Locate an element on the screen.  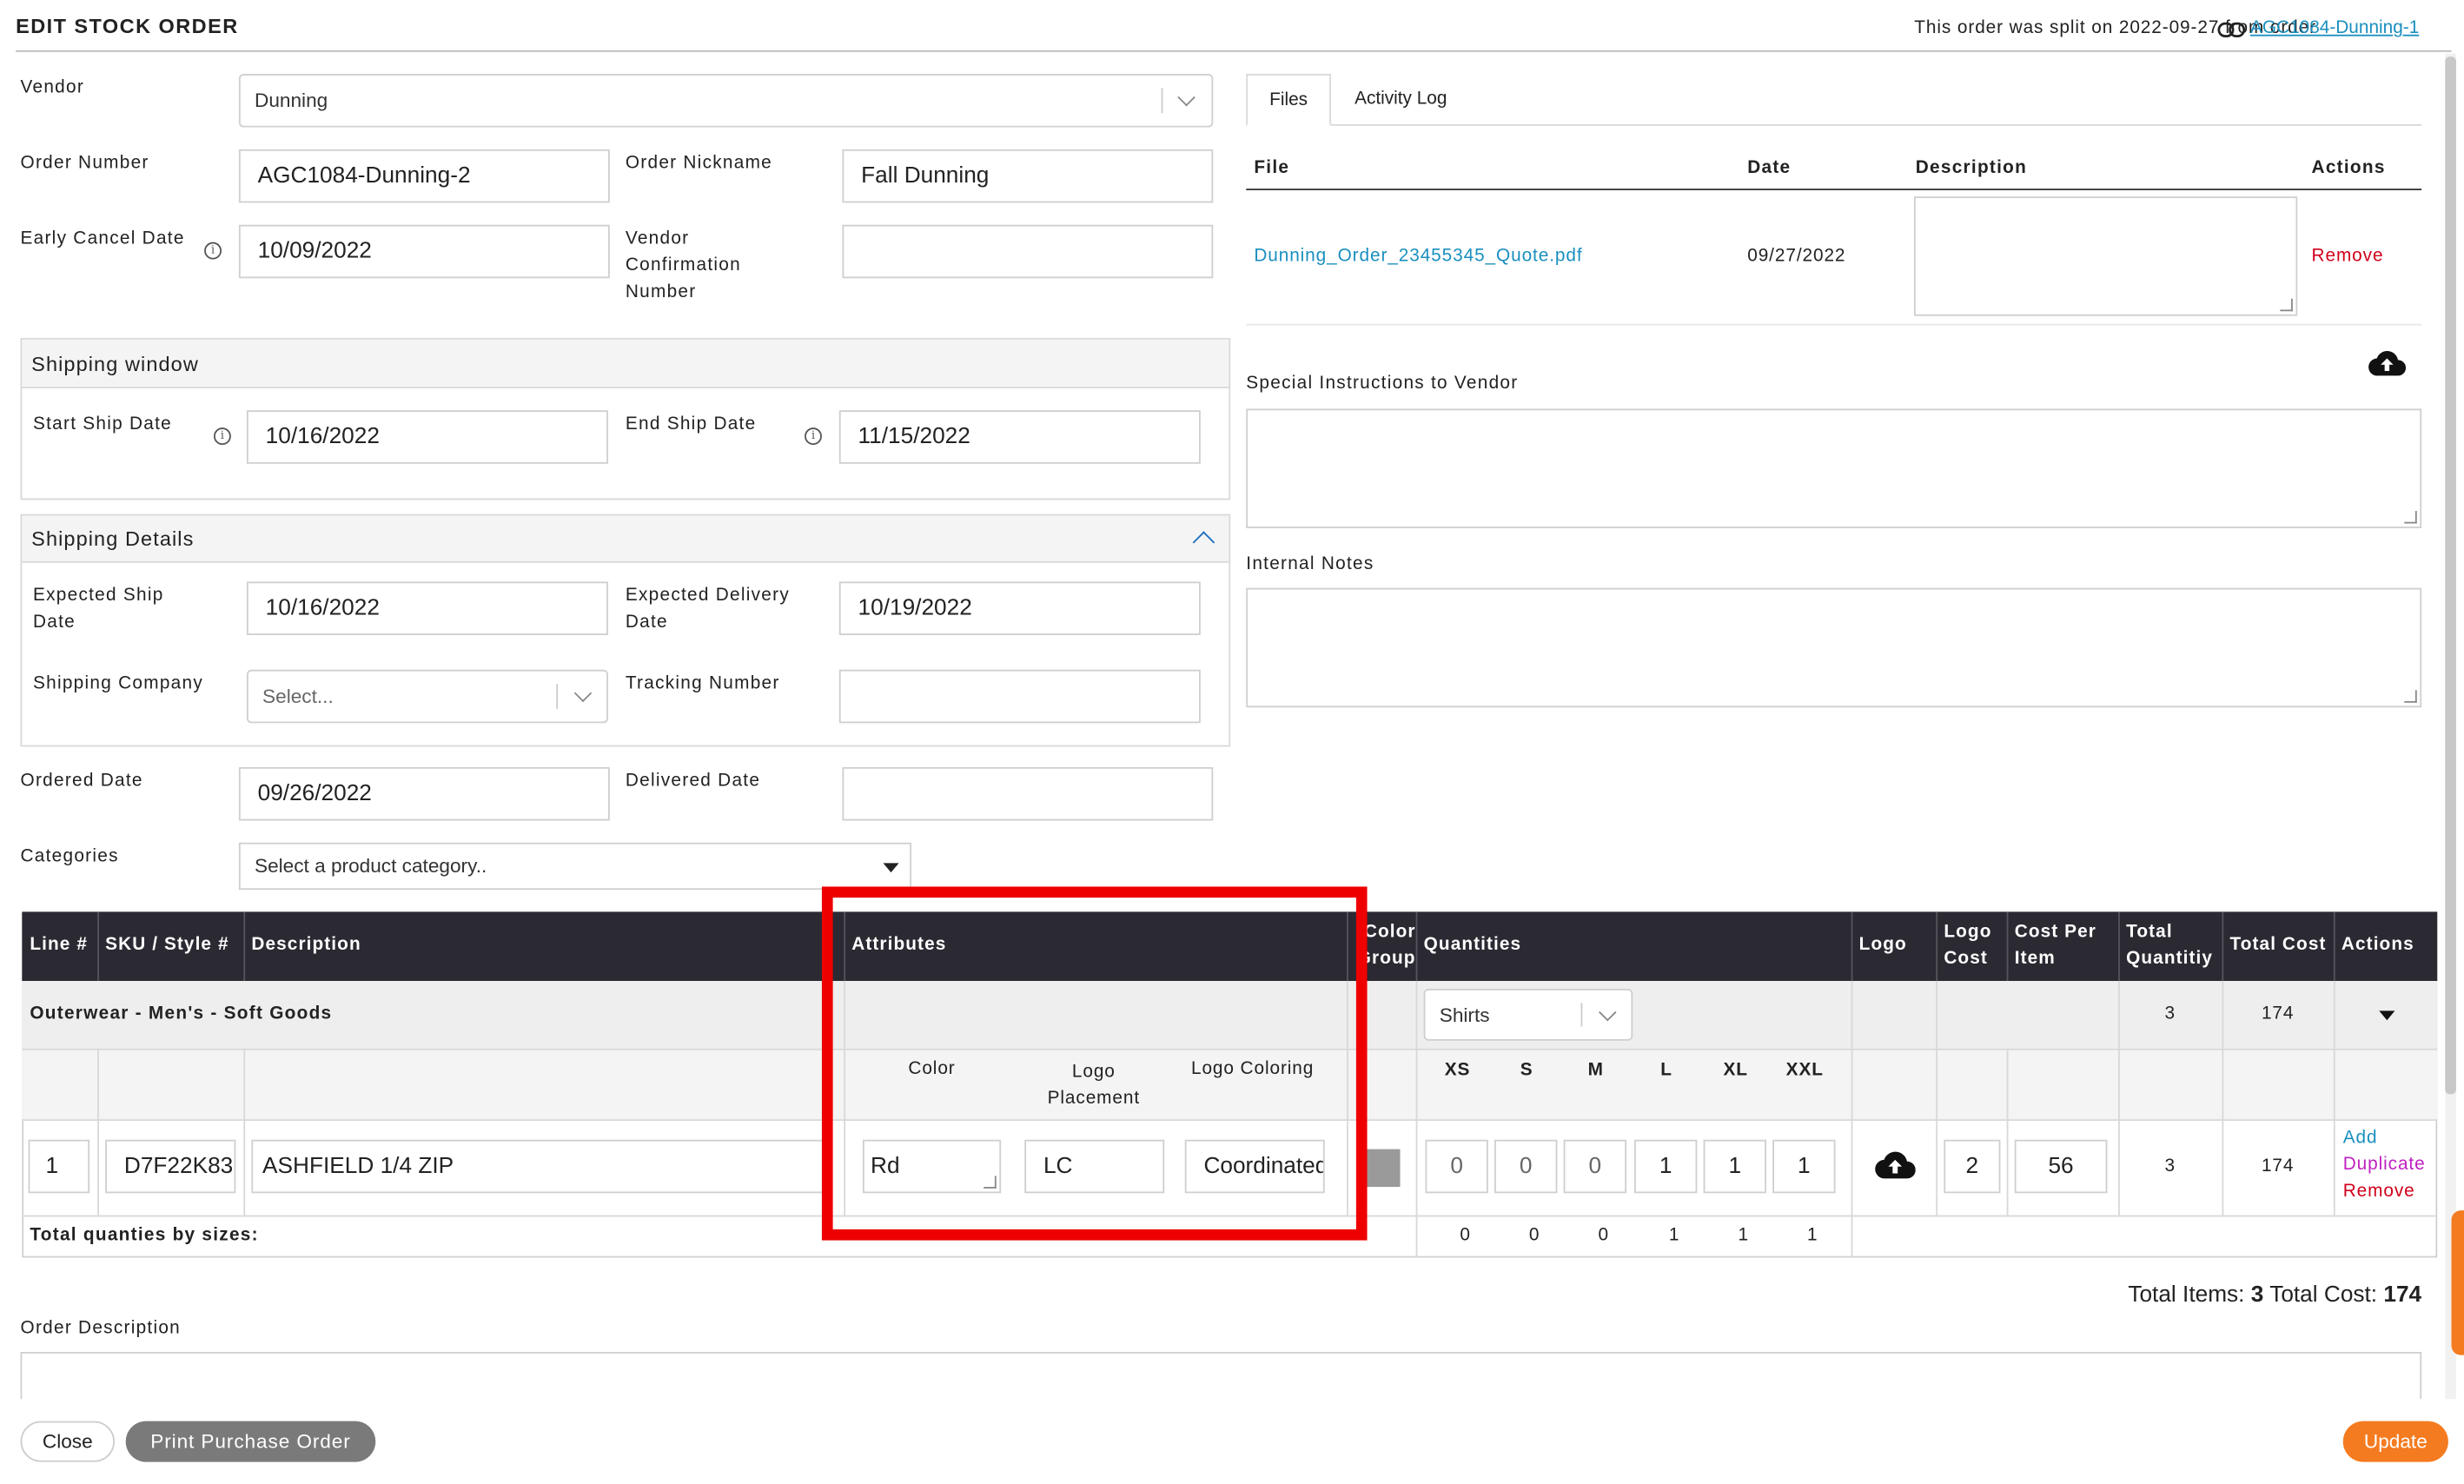
size-set-select: Shirts is located at coordinates (1528, 1015).